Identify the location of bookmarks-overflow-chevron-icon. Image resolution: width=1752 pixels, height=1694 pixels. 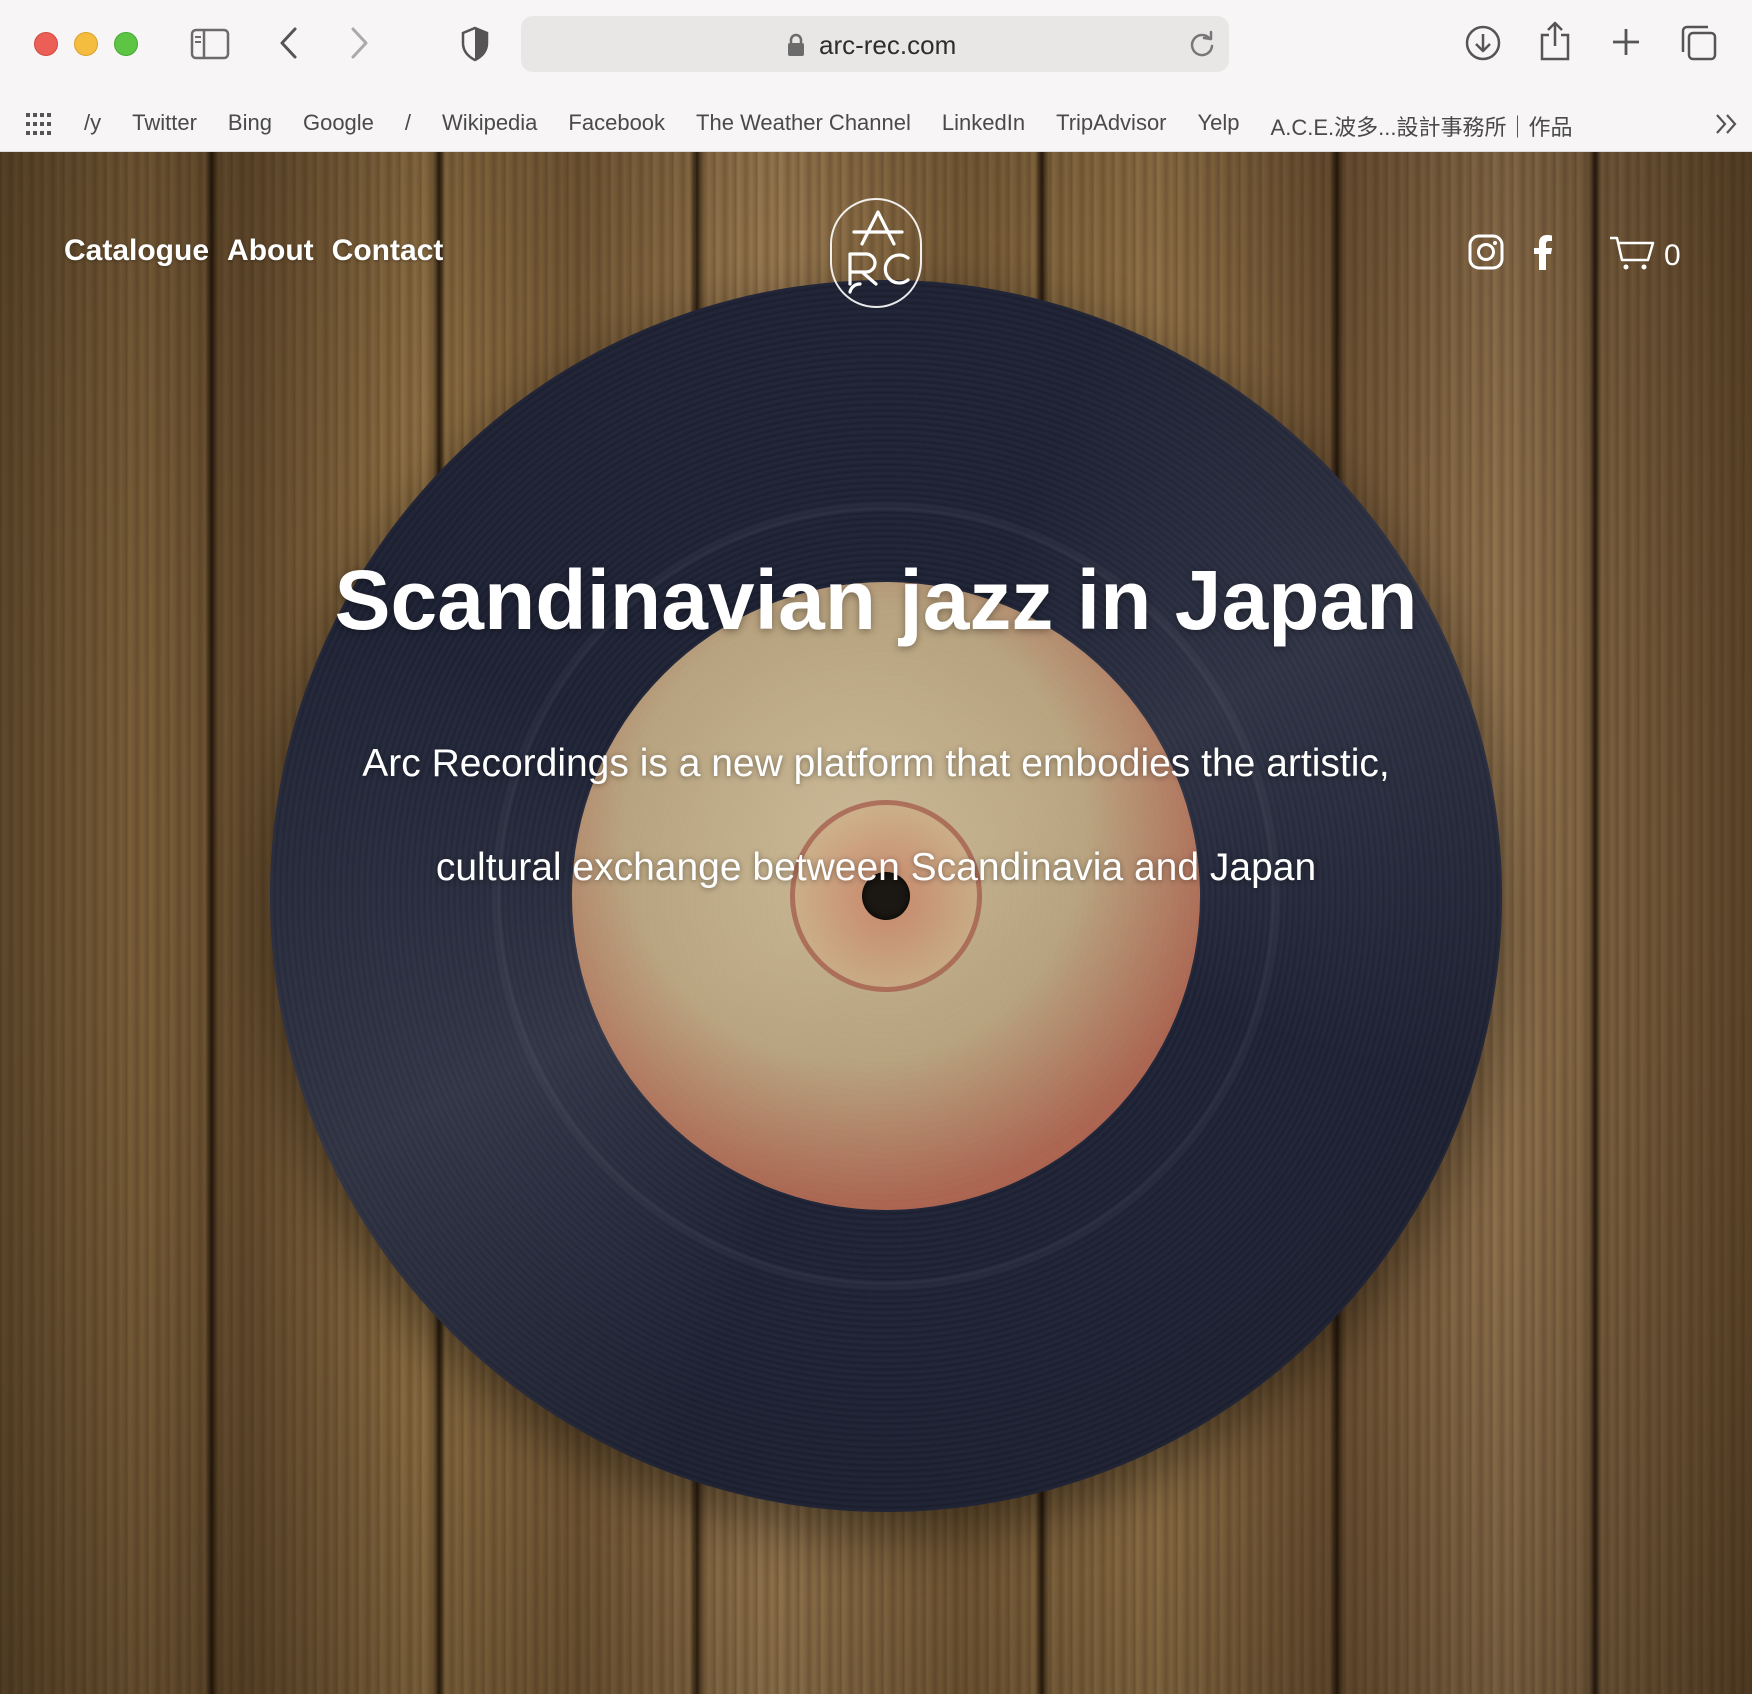
(1727, 126).